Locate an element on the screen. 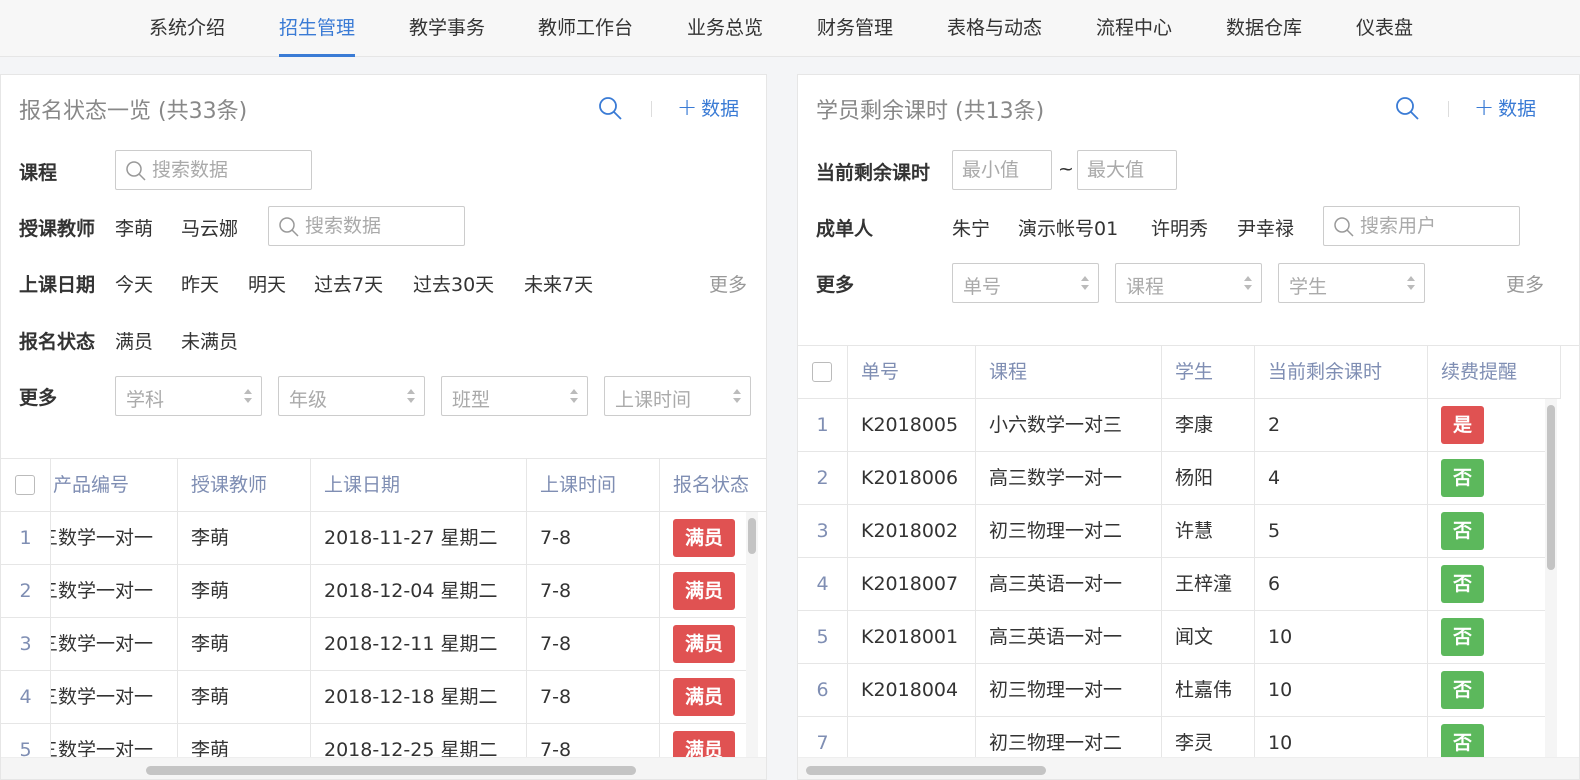  owner-option: 朱宁 is located at coordinates (971, 227).